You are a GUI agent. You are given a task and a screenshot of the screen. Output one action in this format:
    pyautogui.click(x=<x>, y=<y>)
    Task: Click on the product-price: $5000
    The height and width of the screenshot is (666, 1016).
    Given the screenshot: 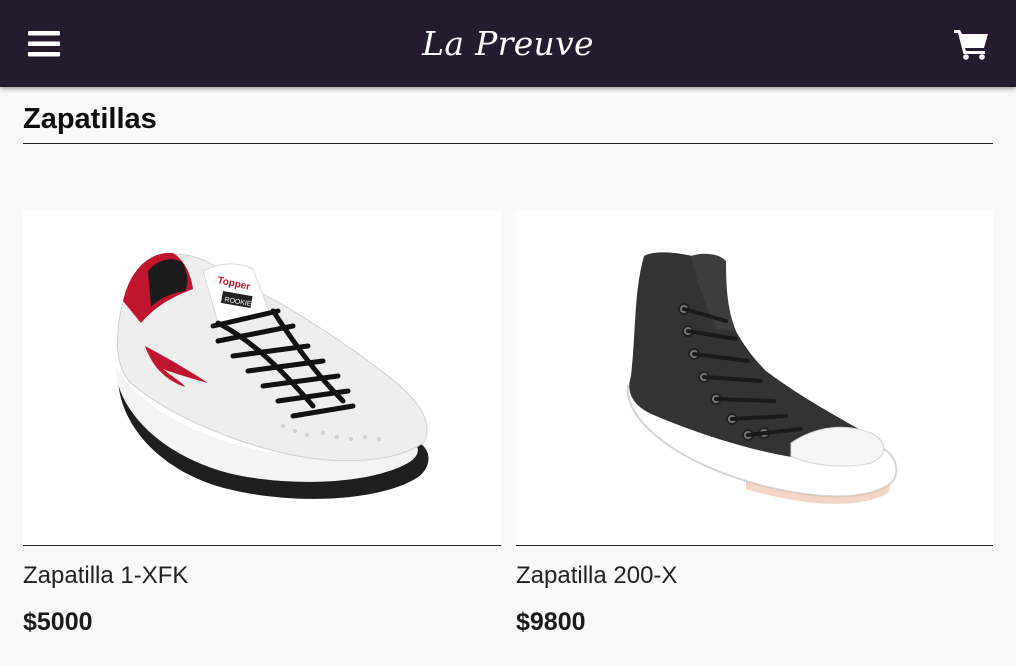 What is the action you would take?
    pyautogui.click(x=58, y=622)
    